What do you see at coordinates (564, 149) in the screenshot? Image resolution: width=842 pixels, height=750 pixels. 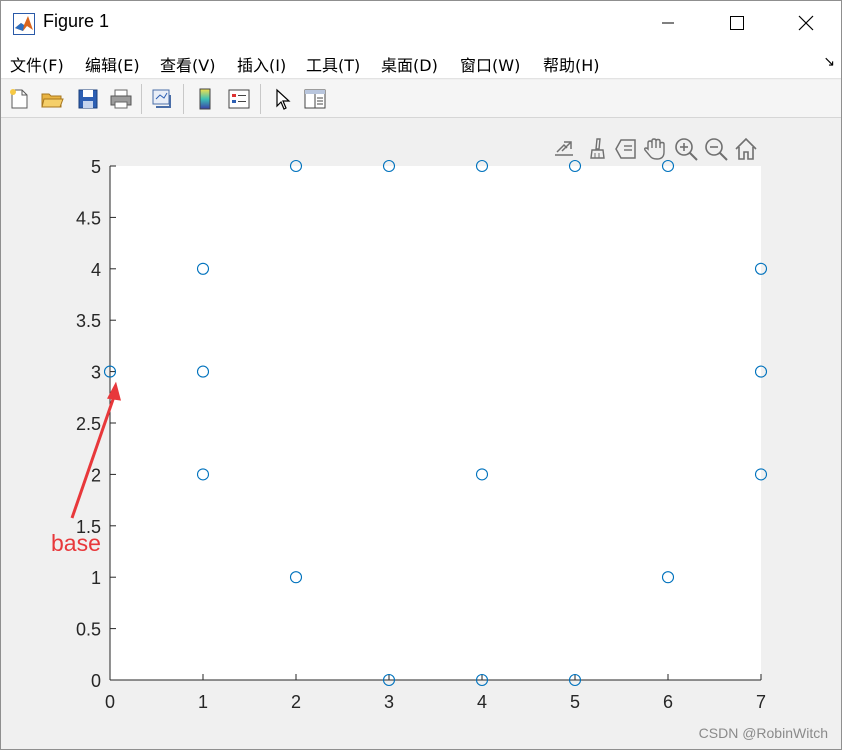 I see `export-icon` at bounding box center [564, 149].